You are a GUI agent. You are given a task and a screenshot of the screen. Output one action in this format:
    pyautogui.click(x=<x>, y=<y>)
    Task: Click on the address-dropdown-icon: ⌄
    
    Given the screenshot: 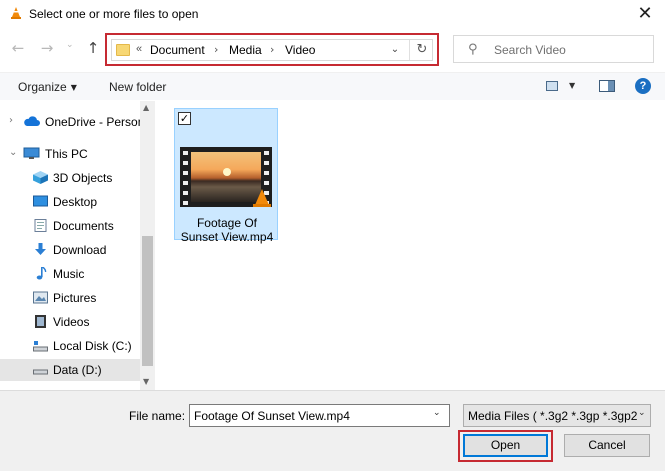 What is the action you would take?
    pyautogui.click(x=395, y=50)
    